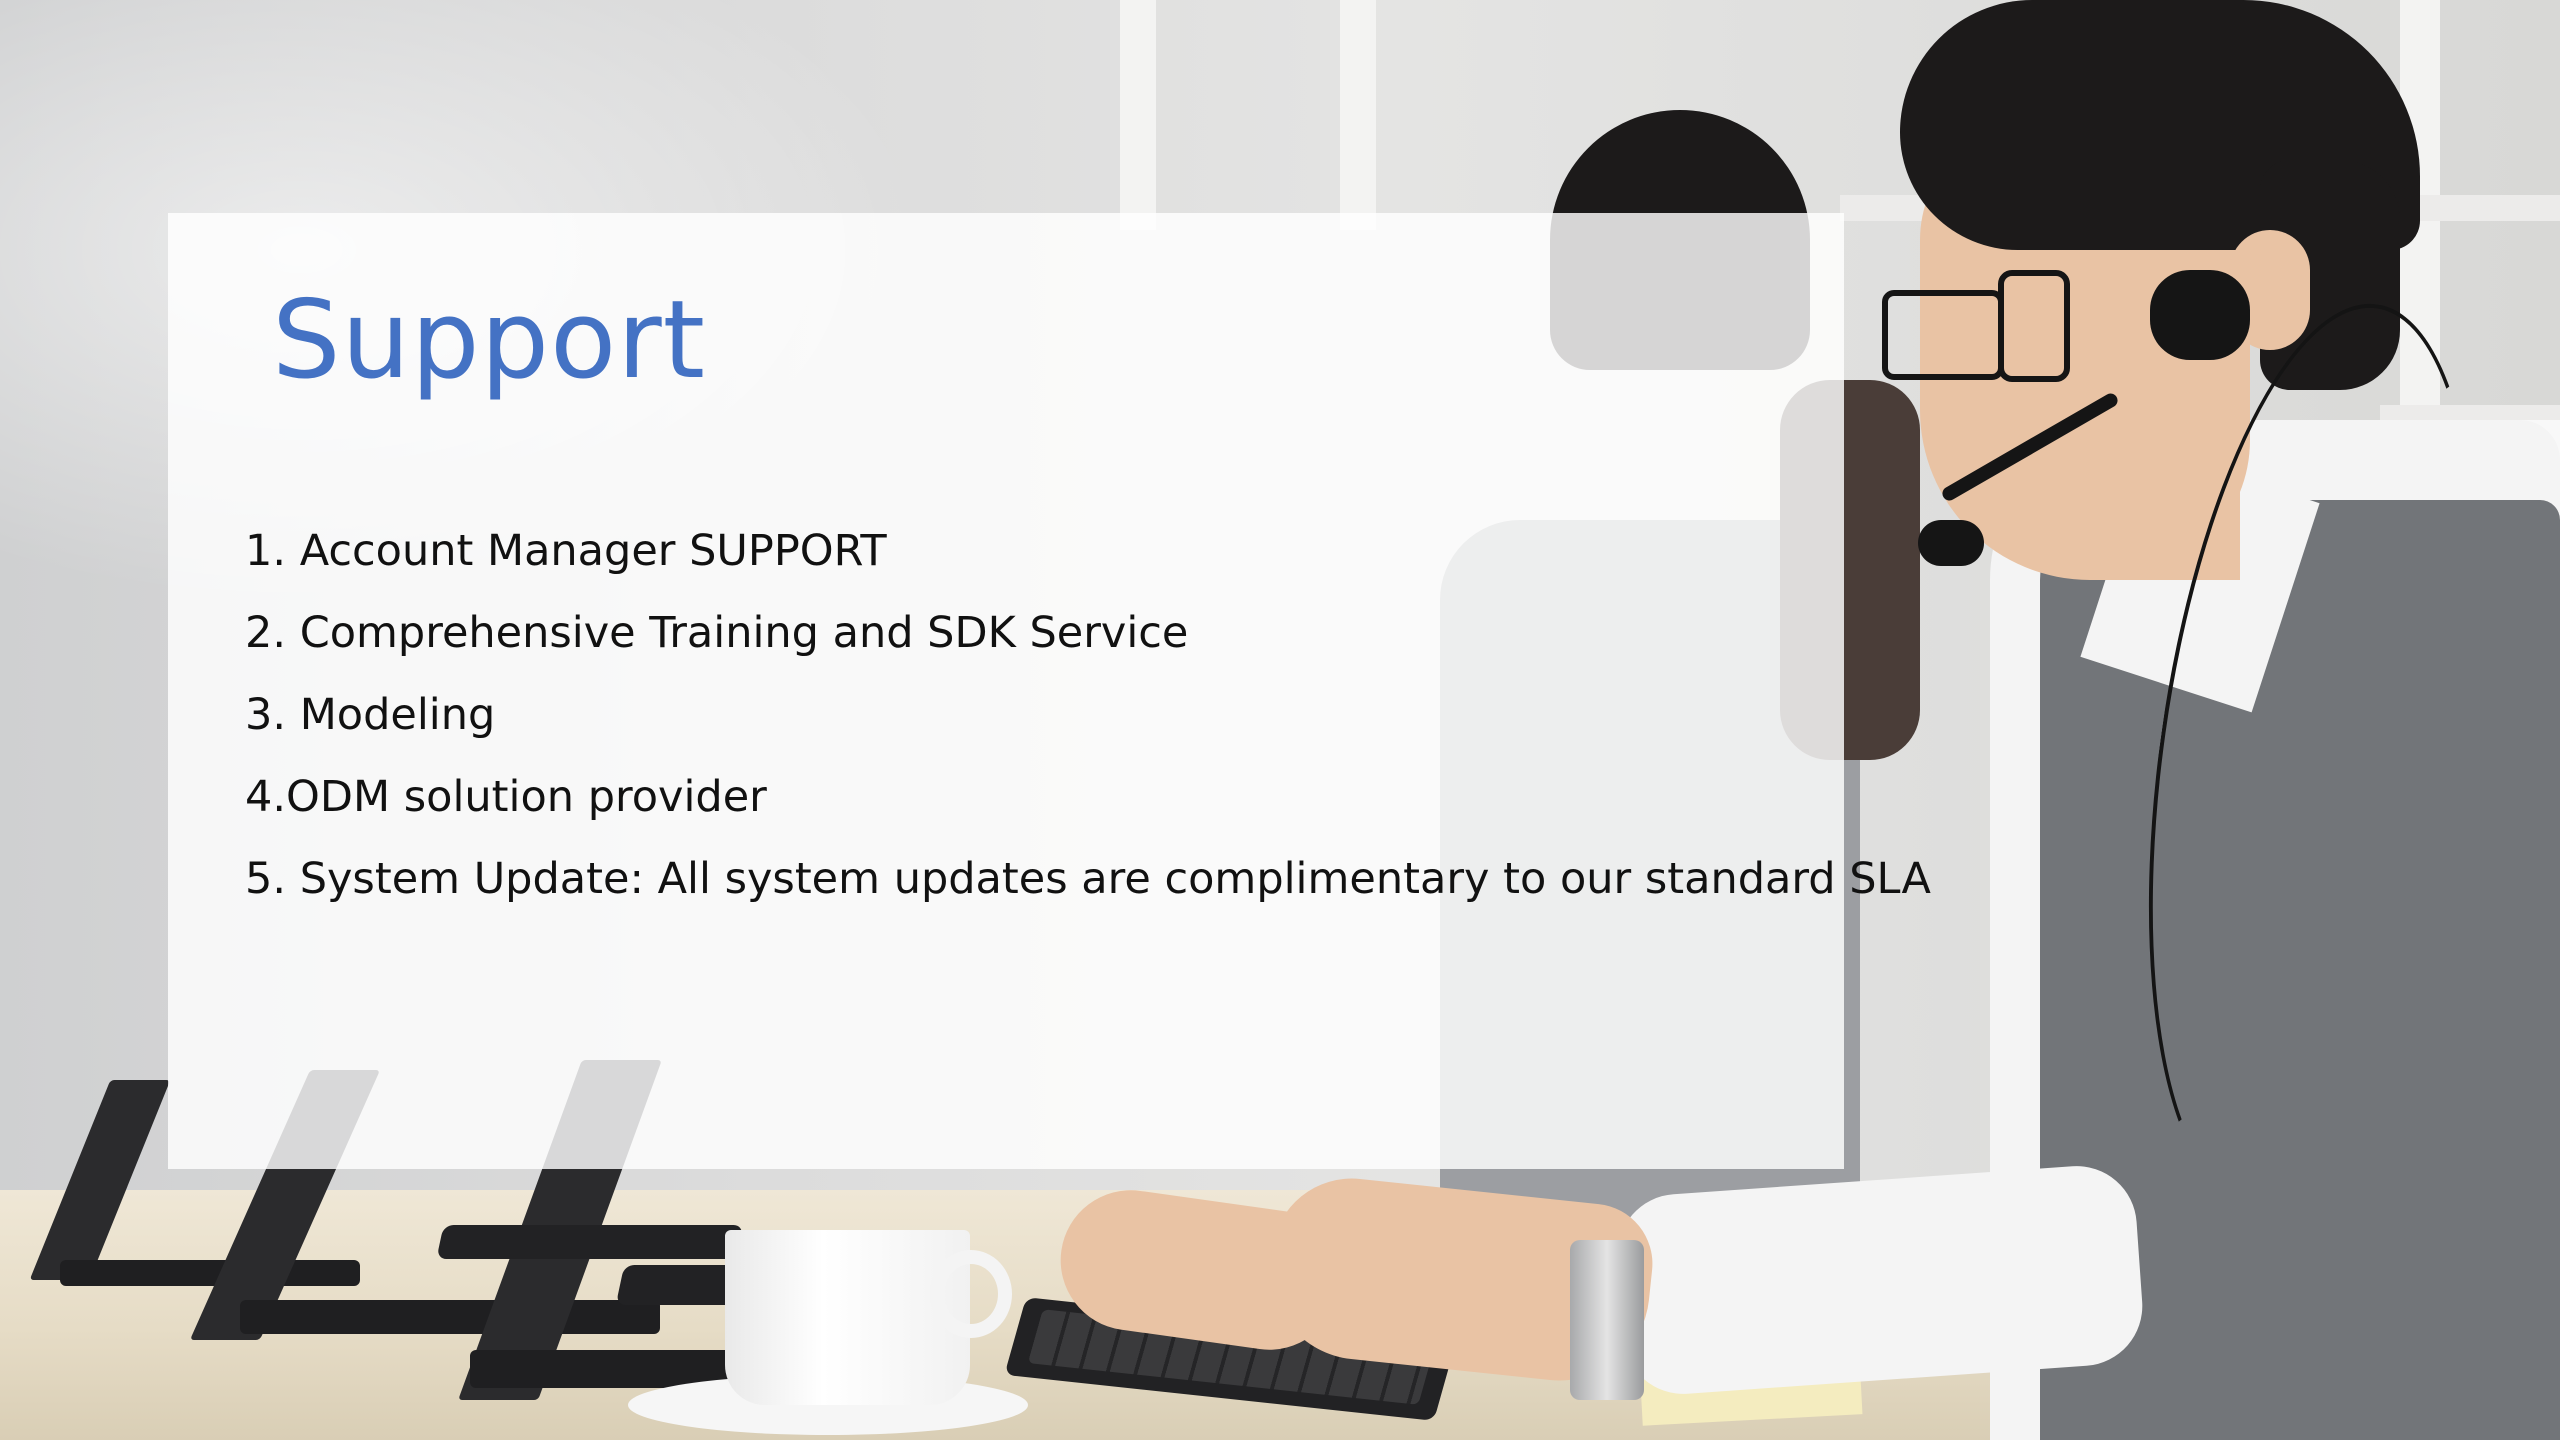 The image size is (2560, 1440). I want to click on coffee-cup, so click(847, 1317).